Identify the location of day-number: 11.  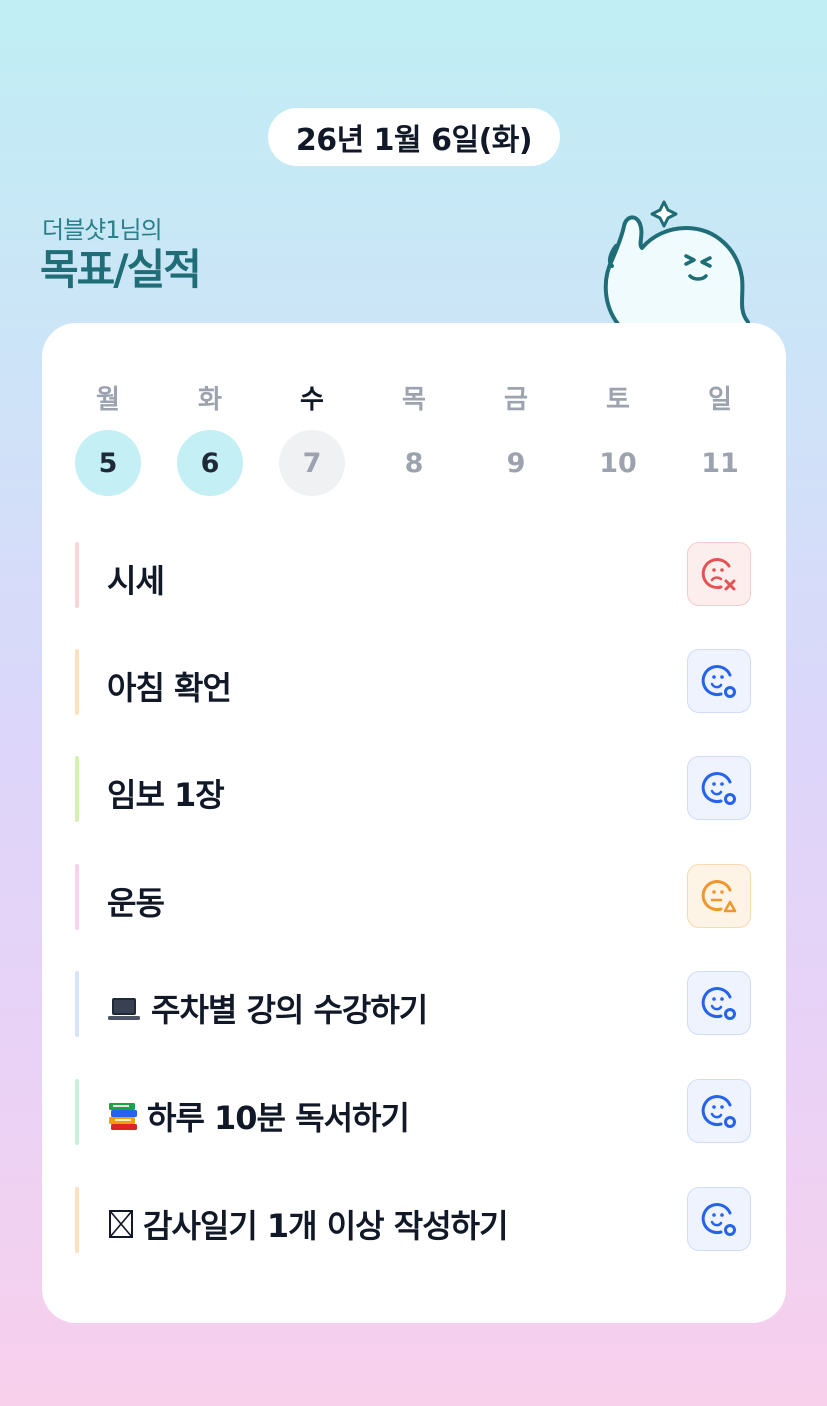
(720, 463).